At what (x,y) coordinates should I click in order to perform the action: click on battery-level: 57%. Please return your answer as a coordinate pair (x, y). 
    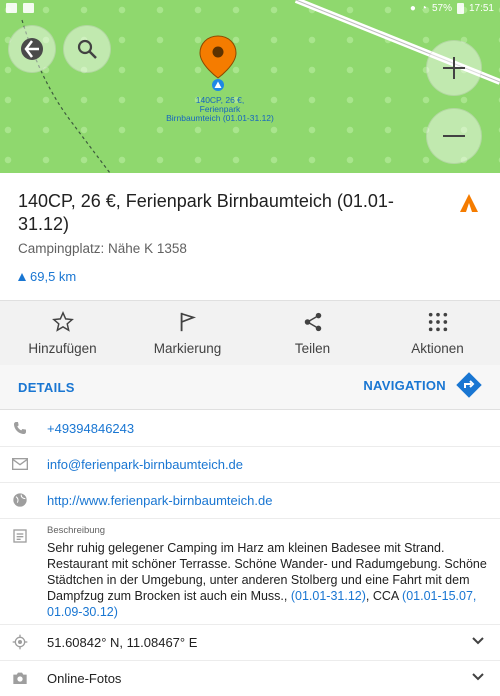
    Looking at the image, I should click on (441, 8).